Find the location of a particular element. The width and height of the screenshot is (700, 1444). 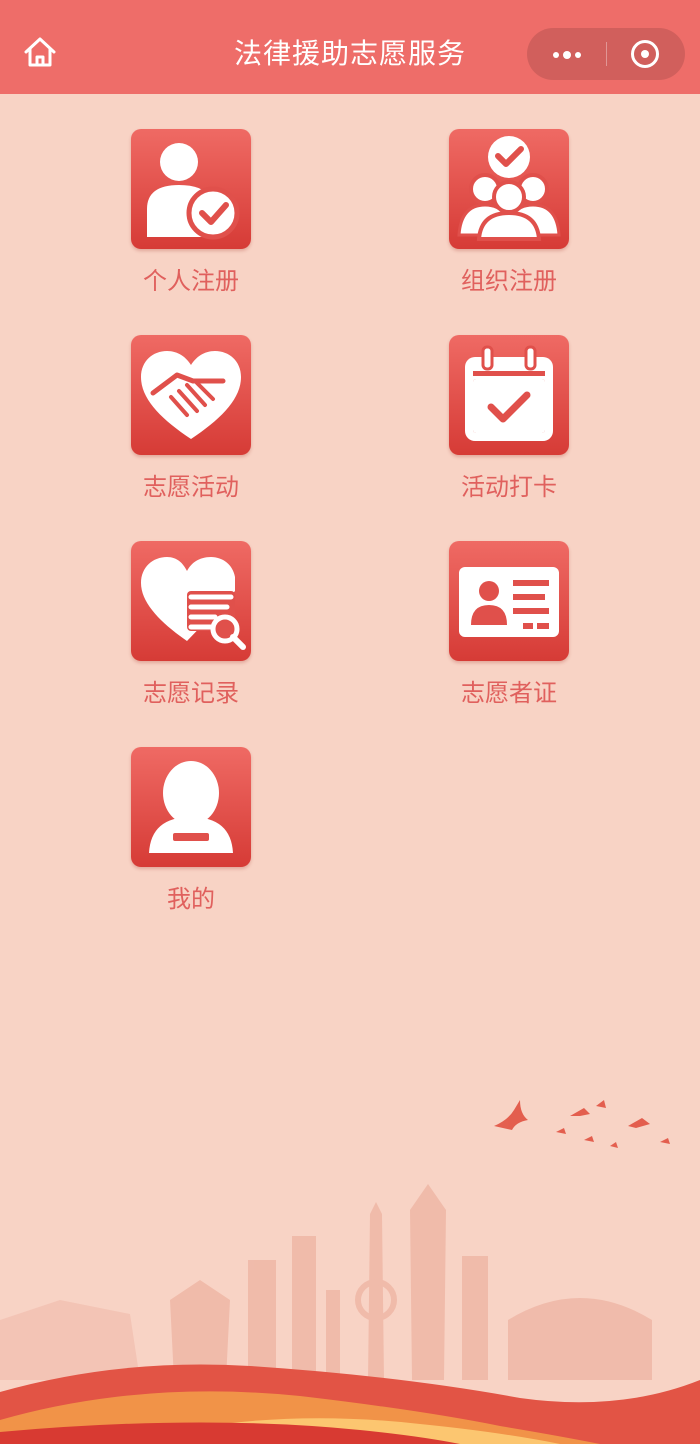

menu-item-volunteer-card: 志愿者证 is located at coordinates (509, 631).